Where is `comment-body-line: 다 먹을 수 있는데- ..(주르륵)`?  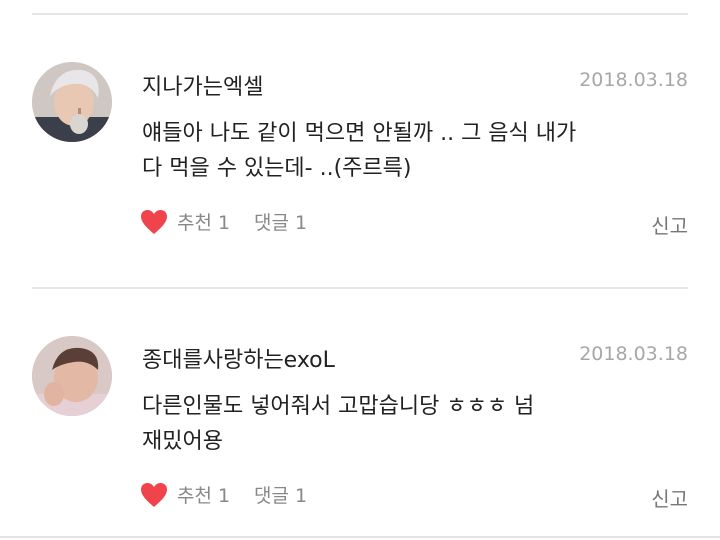
comment-body-line: 다 먹을 수 있는데- ..(주르륵) is located at coordinates (277, 168).